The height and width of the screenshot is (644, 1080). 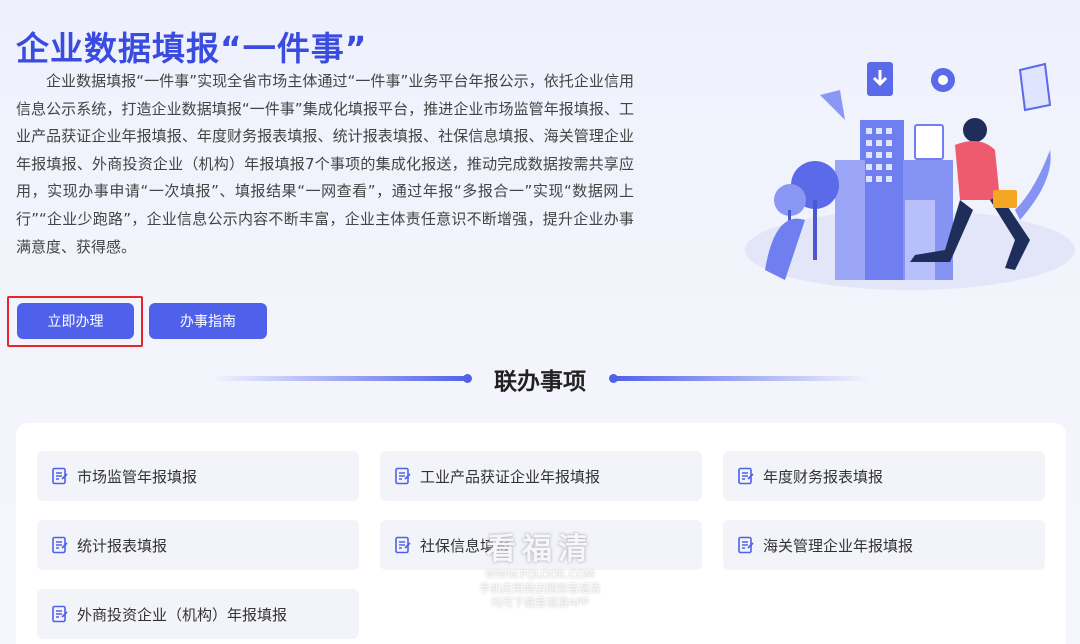 I want to click on item-industrial-product: 工业产品获证企业年报填报, so click(x=541, y=476).